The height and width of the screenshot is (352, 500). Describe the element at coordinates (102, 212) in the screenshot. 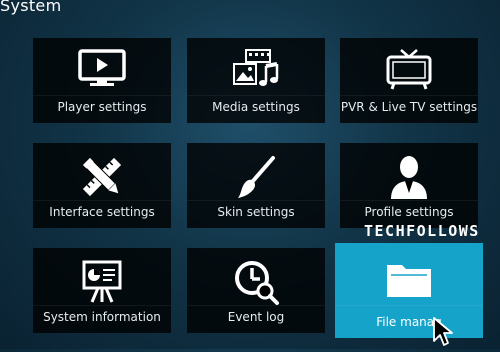

I see `tile-label: Interface settings` at that location.